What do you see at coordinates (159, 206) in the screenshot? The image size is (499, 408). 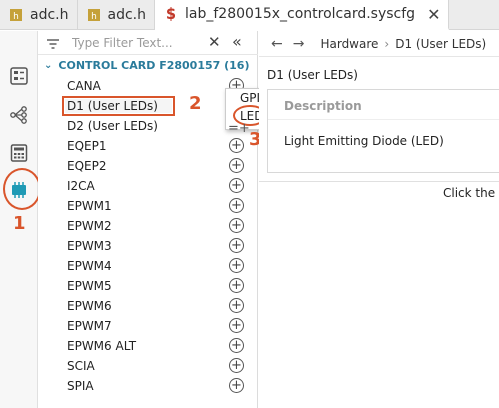 I see `tree-item-epwm1: EPWM1 +` at bounding box center [159, 206].